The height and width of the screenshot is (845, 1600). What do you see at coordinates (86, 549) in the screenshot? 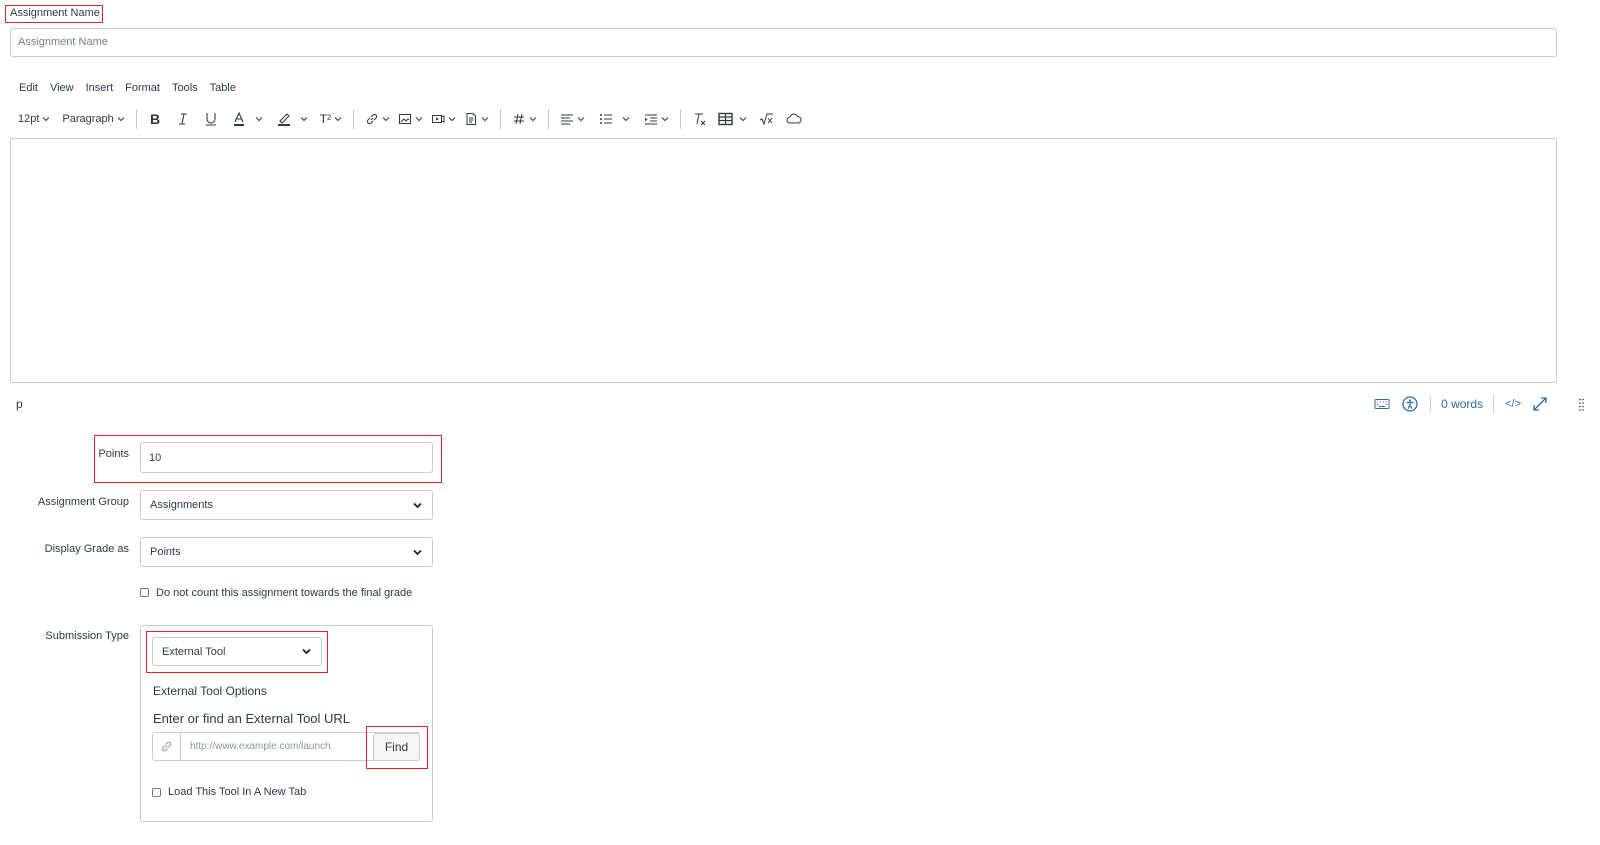
I see `display-grade-label: Display Grade as` at bounding box center [86, 549].